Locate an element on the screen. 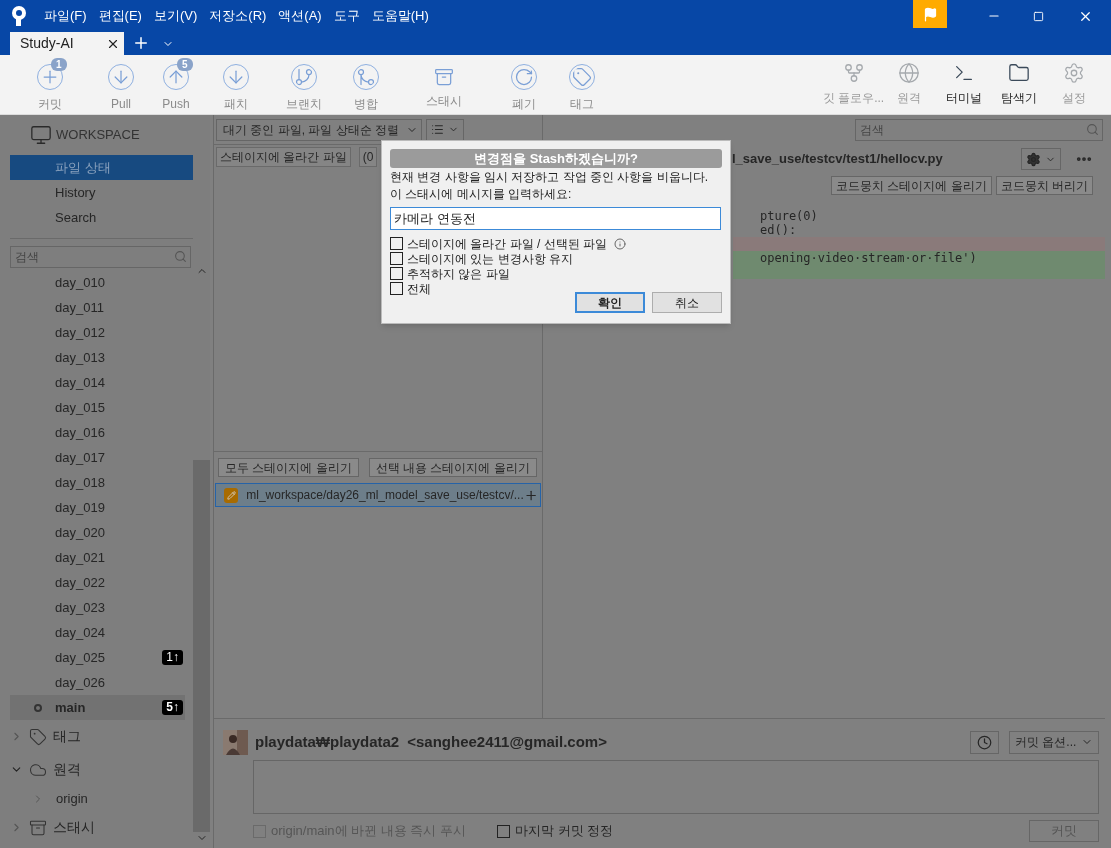 This screenshot has height=848, width=1111. menu-item: 저장소(R) is located at coordinates (238, 16).